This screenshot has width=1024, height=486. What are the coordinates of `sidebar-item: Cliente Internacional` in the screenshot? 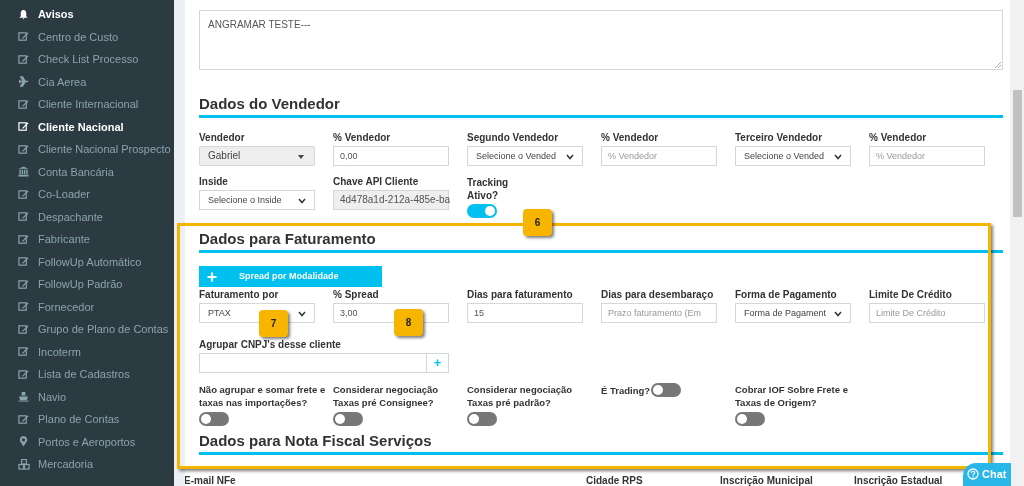 It's located at (95, 104).